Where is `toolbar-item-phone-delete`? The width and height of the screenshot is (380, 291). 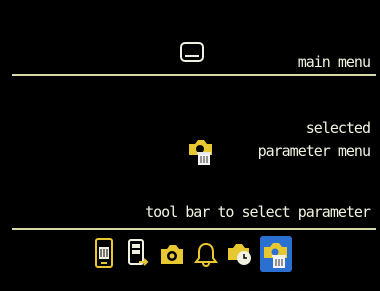
toolbar-item-phone-delete is located at coordinates (104, 254).